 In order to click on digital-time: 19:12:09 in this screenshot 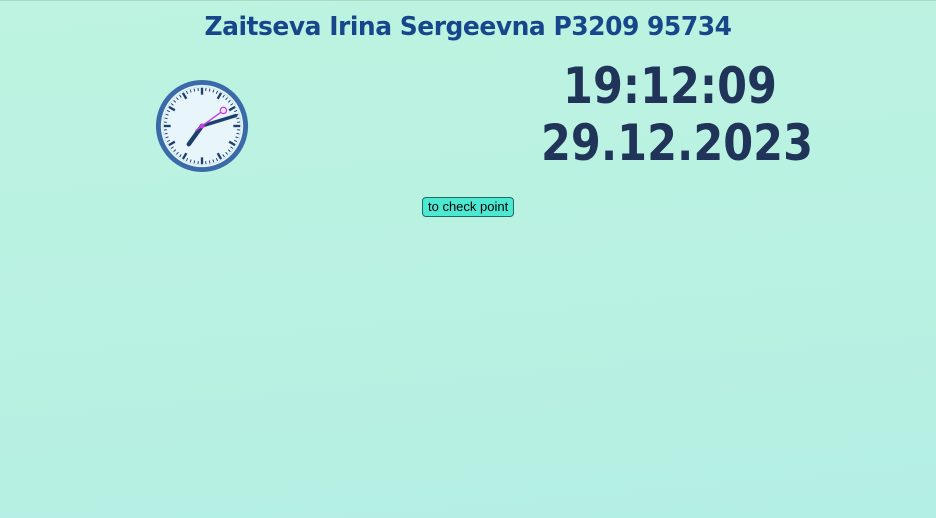, I will do `click(670, 86)`.